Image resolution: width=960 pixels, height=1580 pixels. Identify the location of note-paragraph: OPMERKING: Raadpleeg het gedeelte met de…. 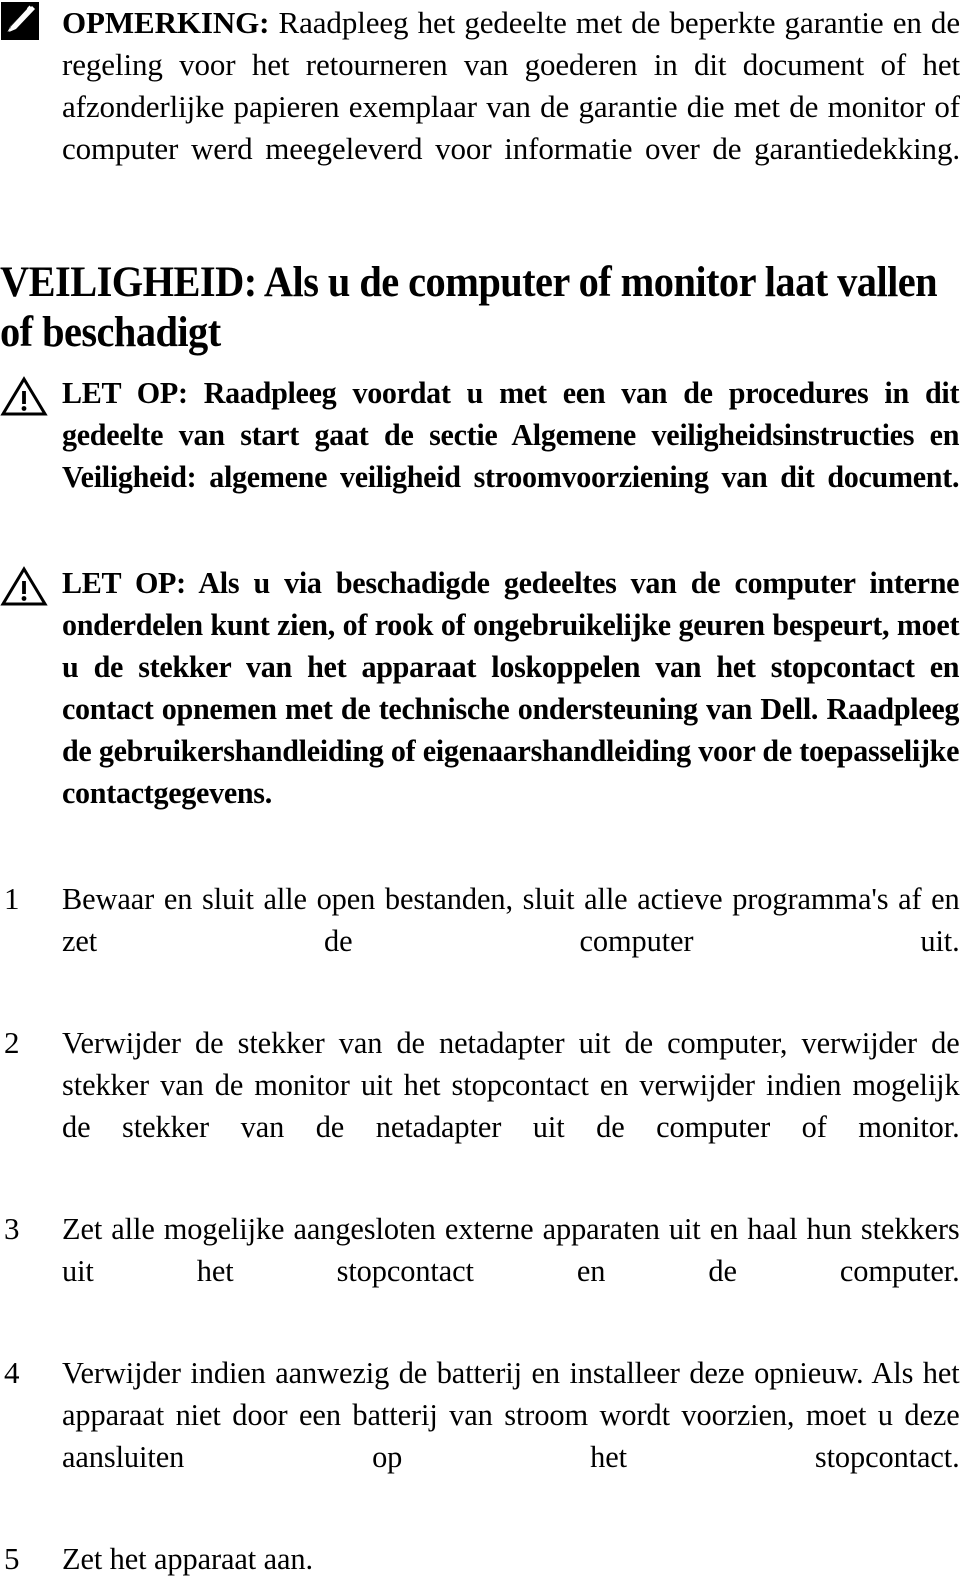
(511, 107).